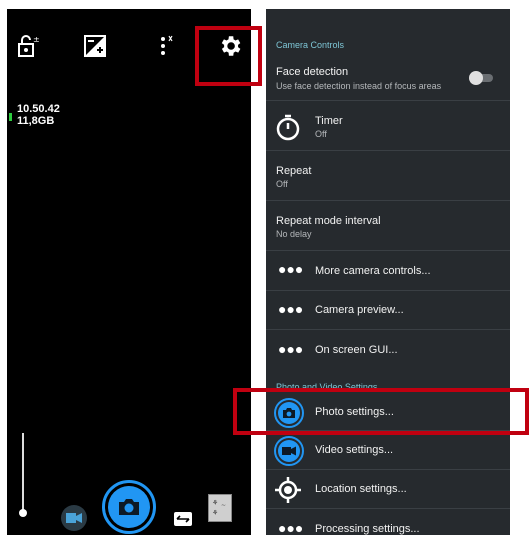 This screenshot has width=529, height=535. I want to click on battery-indicator, so click(10, 117).